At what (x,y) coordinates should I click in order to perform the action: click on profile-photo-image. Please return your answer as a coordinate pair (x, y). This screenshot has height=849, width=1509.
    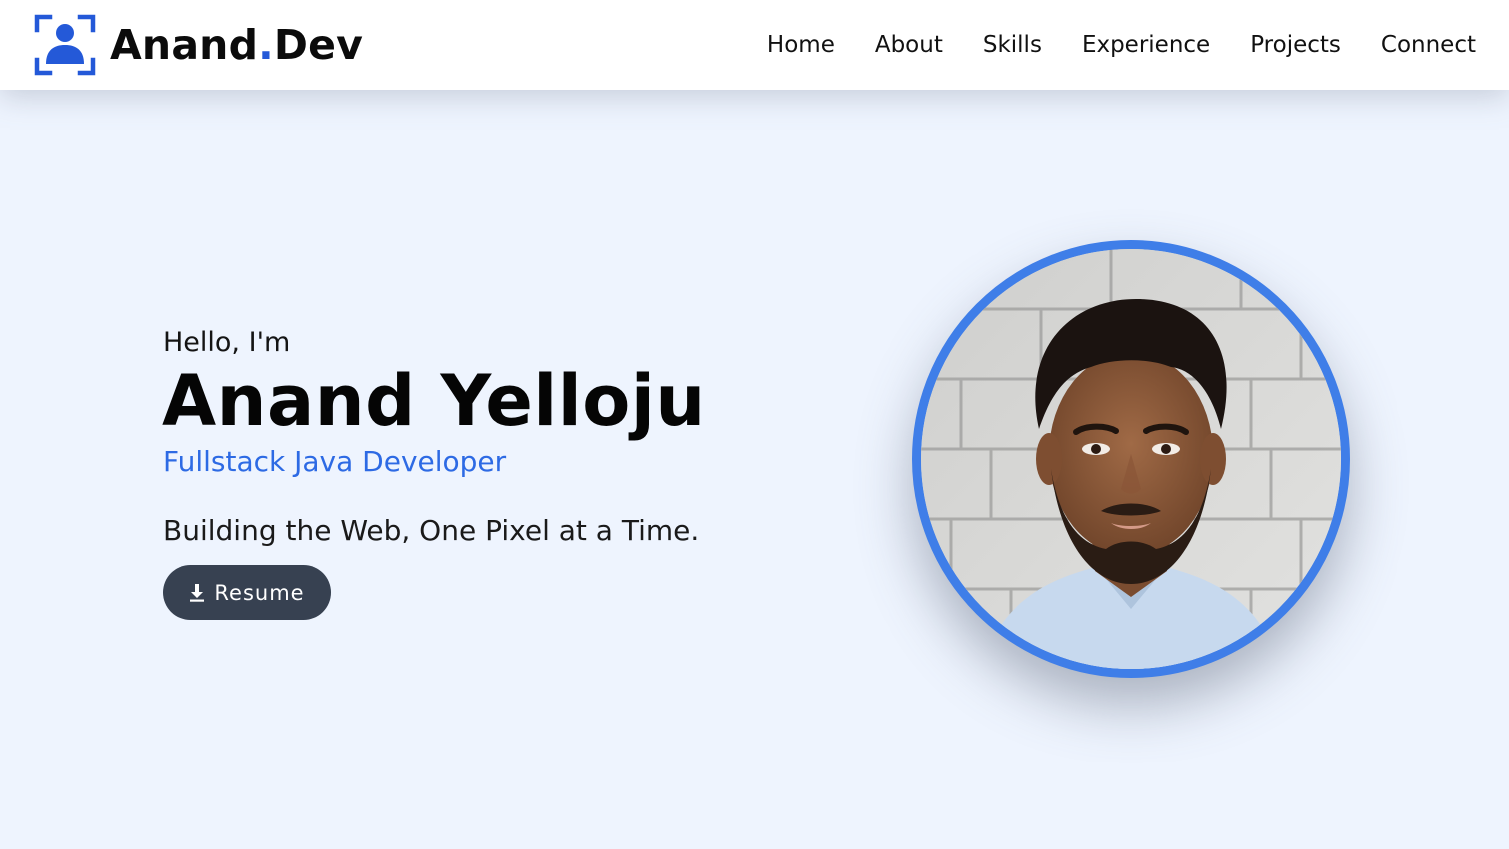
    Looking at the image, I should click on (1131, 459).